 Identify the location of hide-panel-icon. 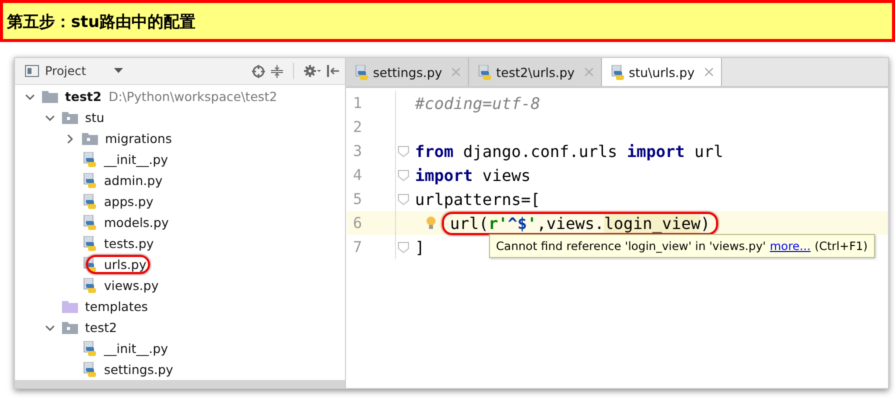
(333, 71).